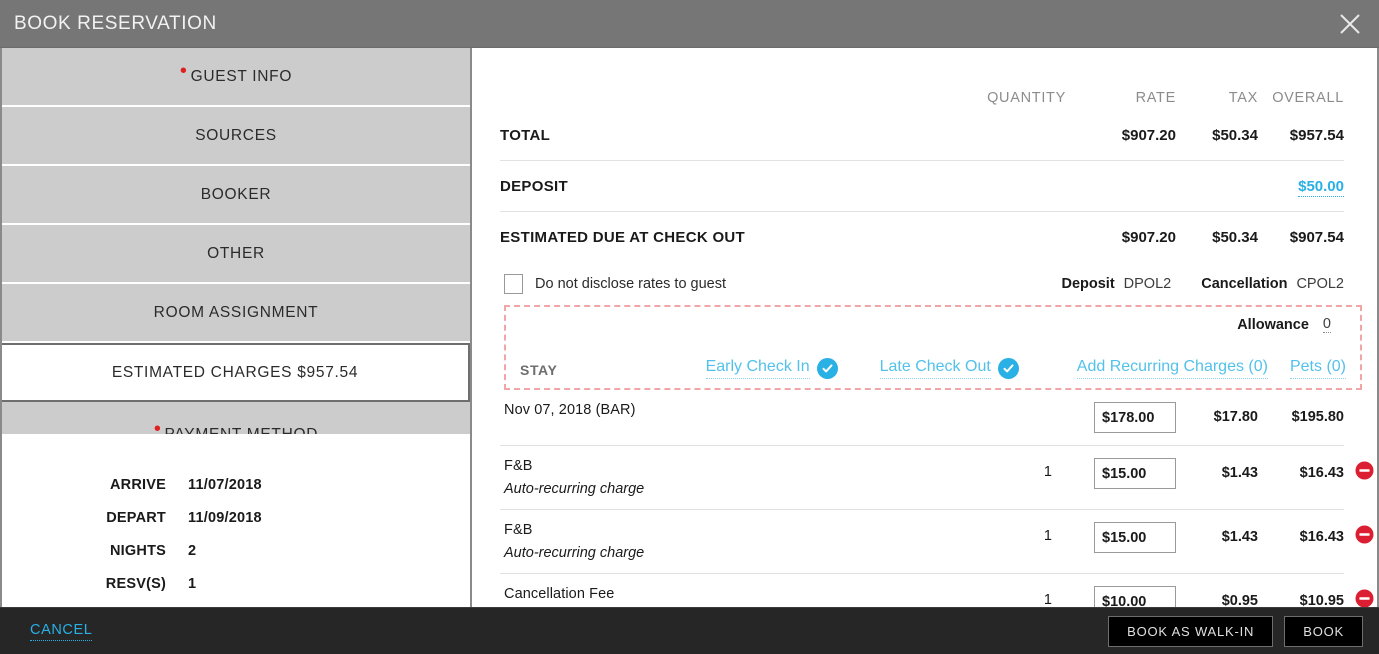 Image resolution: width=1379 pixels, height=654 pixels. What do you see at coordinates (236, 583) in the screenshot?
I see `summary-row-resvs: RESV(S) 1` at bounding box center [236, 583].